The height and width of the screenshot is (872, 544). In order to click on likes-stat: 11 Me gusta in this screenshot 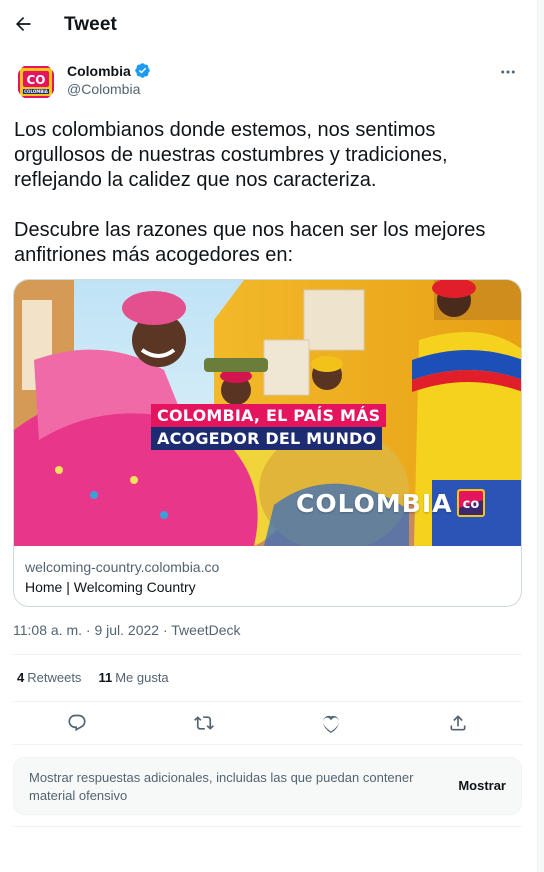, I will do `click(133, 677)`.